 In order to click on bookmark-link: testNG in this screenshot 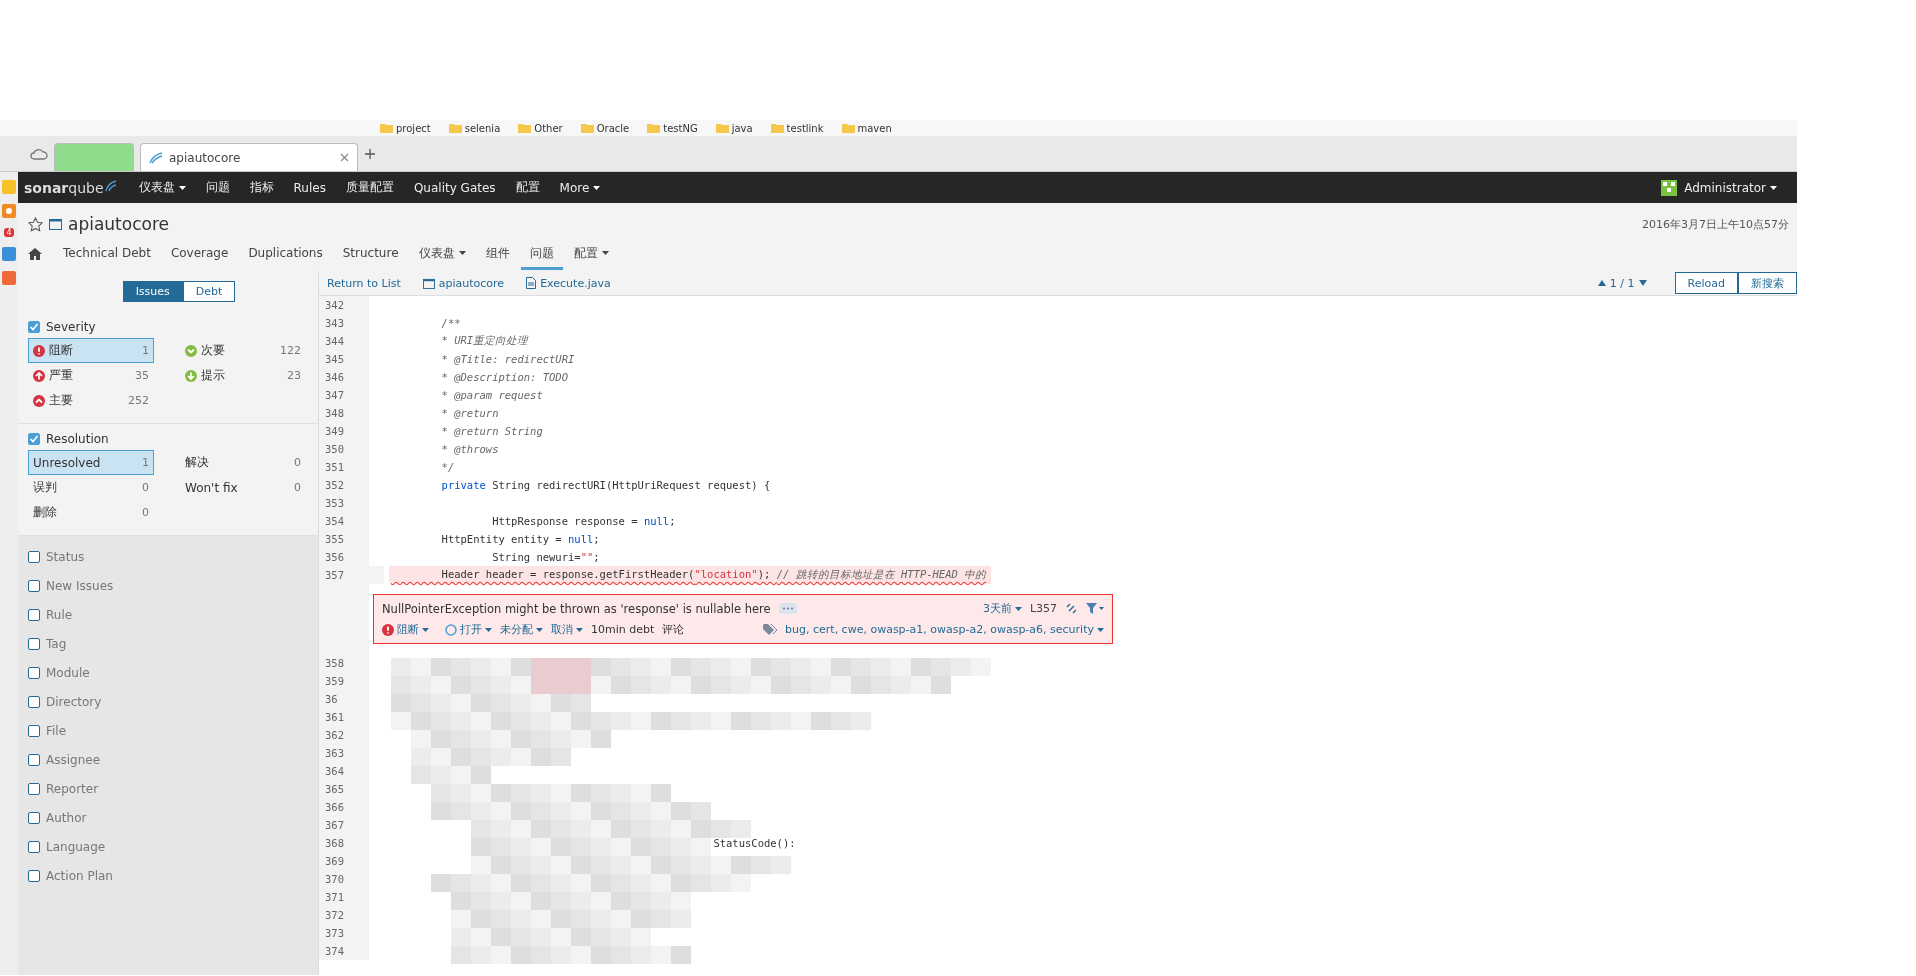, I will do `click(680, 128)`.